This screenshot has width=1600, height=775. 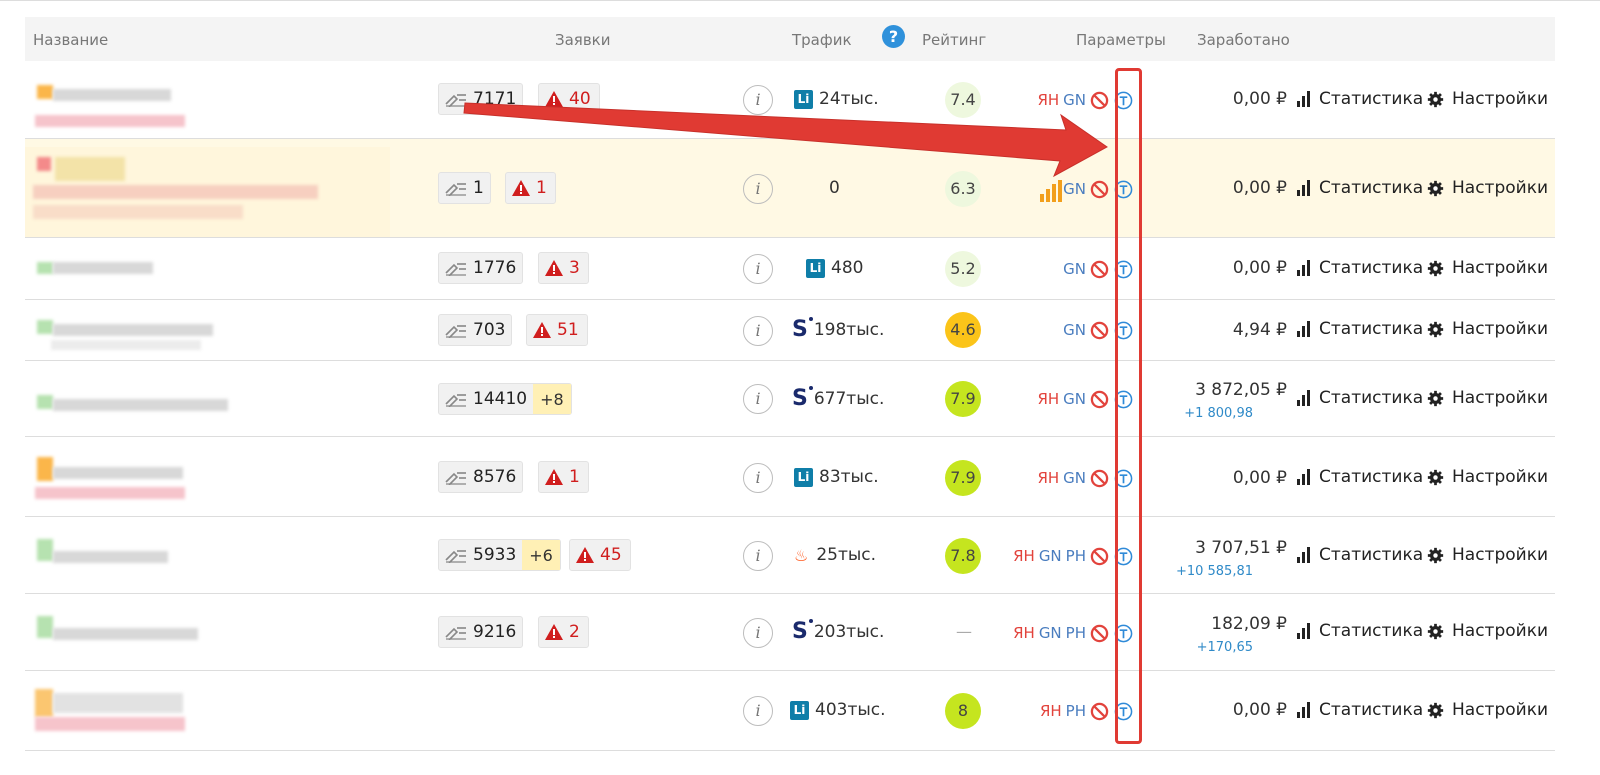 I want to click on requests-count: 9216, so click(x=495, y=632).